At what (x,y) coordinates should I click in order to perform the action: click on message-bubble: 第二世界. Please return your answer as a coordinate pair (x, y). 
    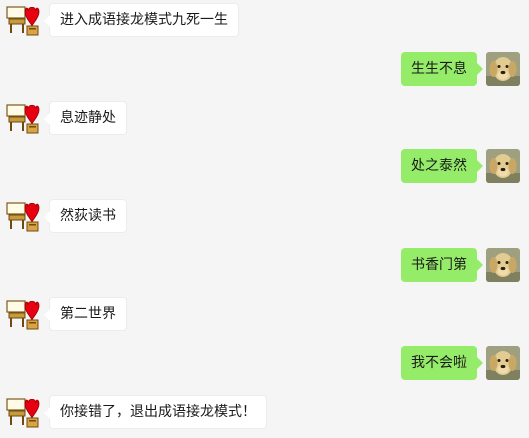
    Looking at the image, I should click on (85, 314).